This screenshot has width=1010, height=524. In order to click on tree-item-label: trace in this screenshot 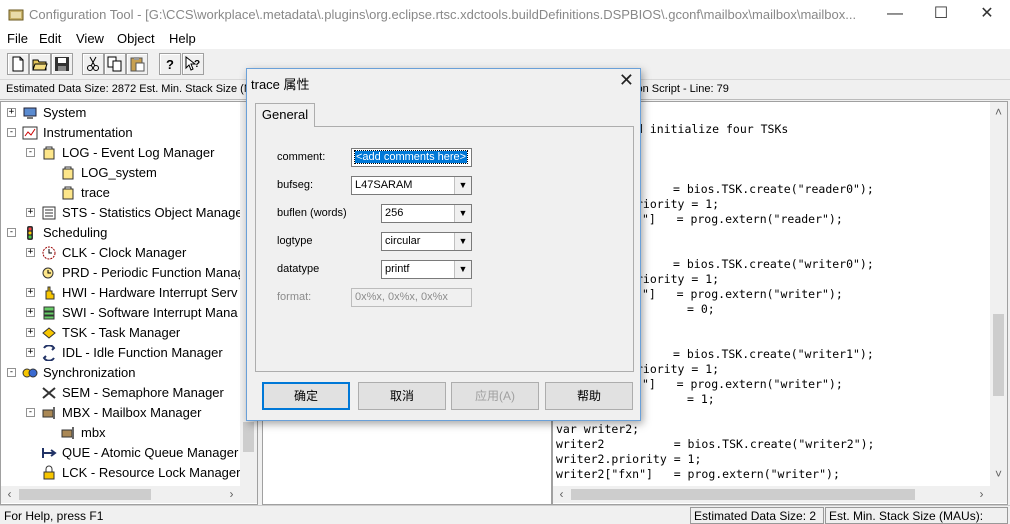, I will do `click(95, 192)`.